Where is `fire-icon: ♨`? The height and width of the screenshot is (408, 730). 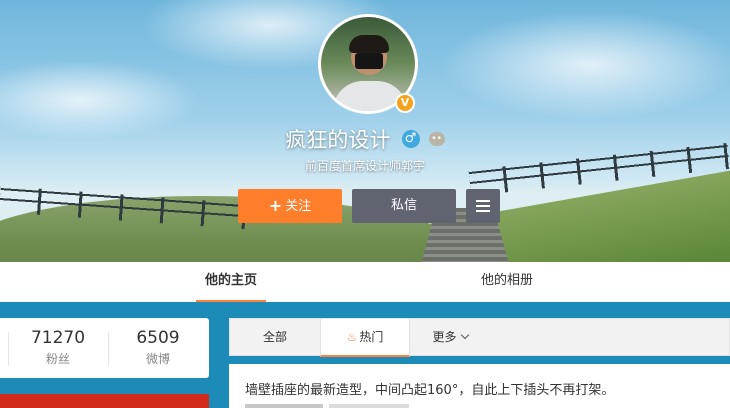 fire-icon: ♨ is located at coordinates (352, 337).